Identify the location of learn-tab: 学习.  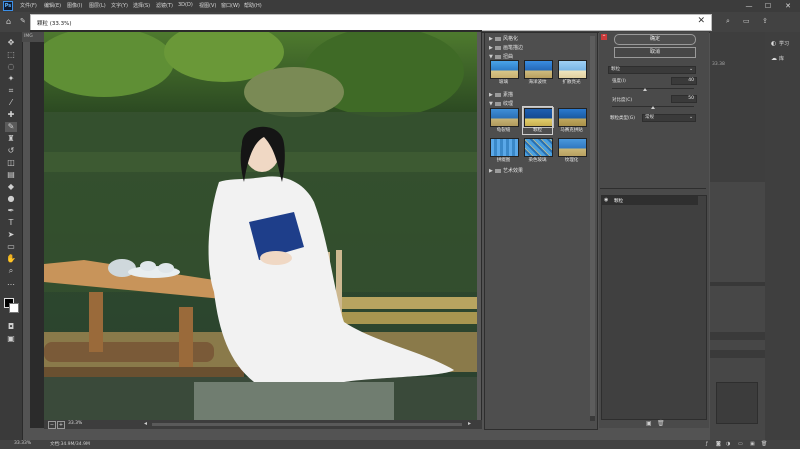
(784, 43).